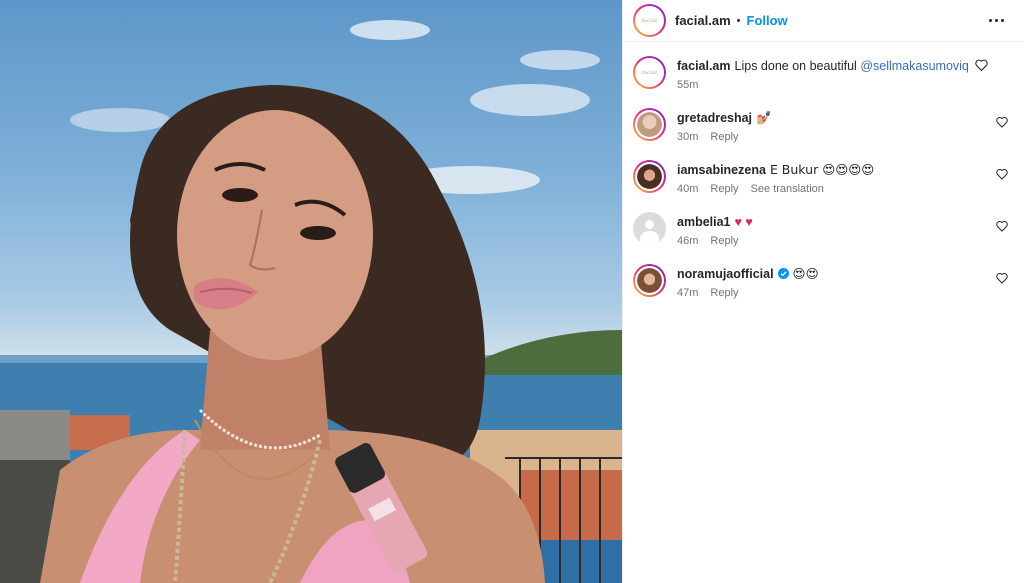  What do you see at coordinates (688, 293) in the screenshot?
I see `comment-time: 47m` at bounding box center [688, 293].